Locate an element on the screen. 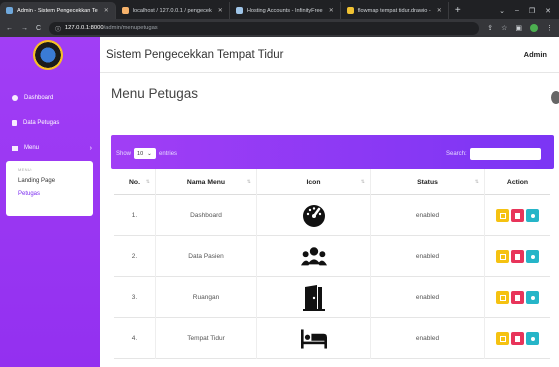  sidebar-item-data-petugas: Data Petugas is located at coordinates (50, 123).